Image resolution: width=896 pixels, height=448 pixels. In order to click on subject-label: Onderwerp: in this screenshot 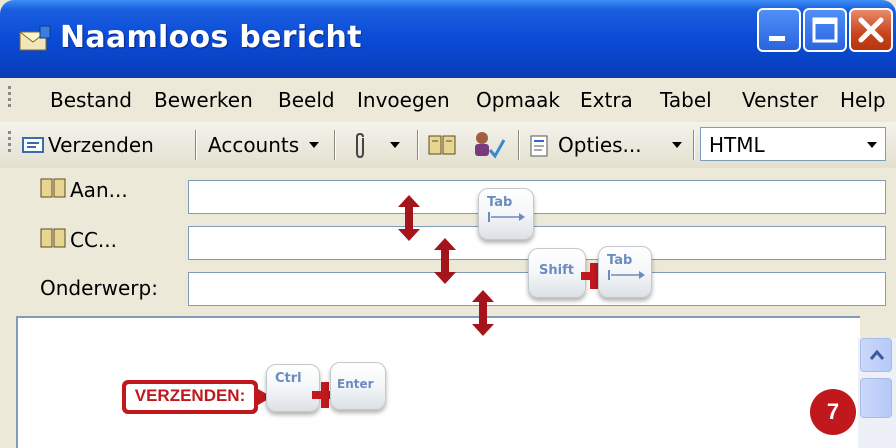, I will do `click(99, 288)`.